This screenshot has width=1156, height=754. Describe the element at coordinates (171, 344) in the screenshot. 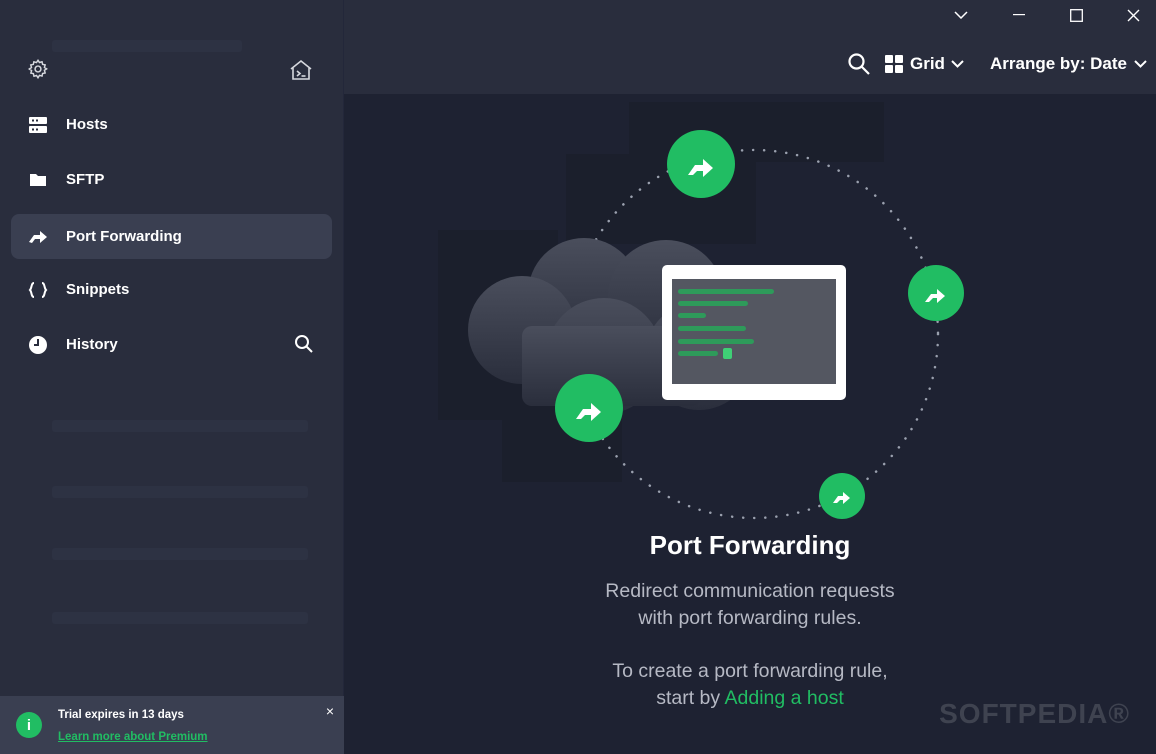

I see `sidebar-item-history: History` at that location.